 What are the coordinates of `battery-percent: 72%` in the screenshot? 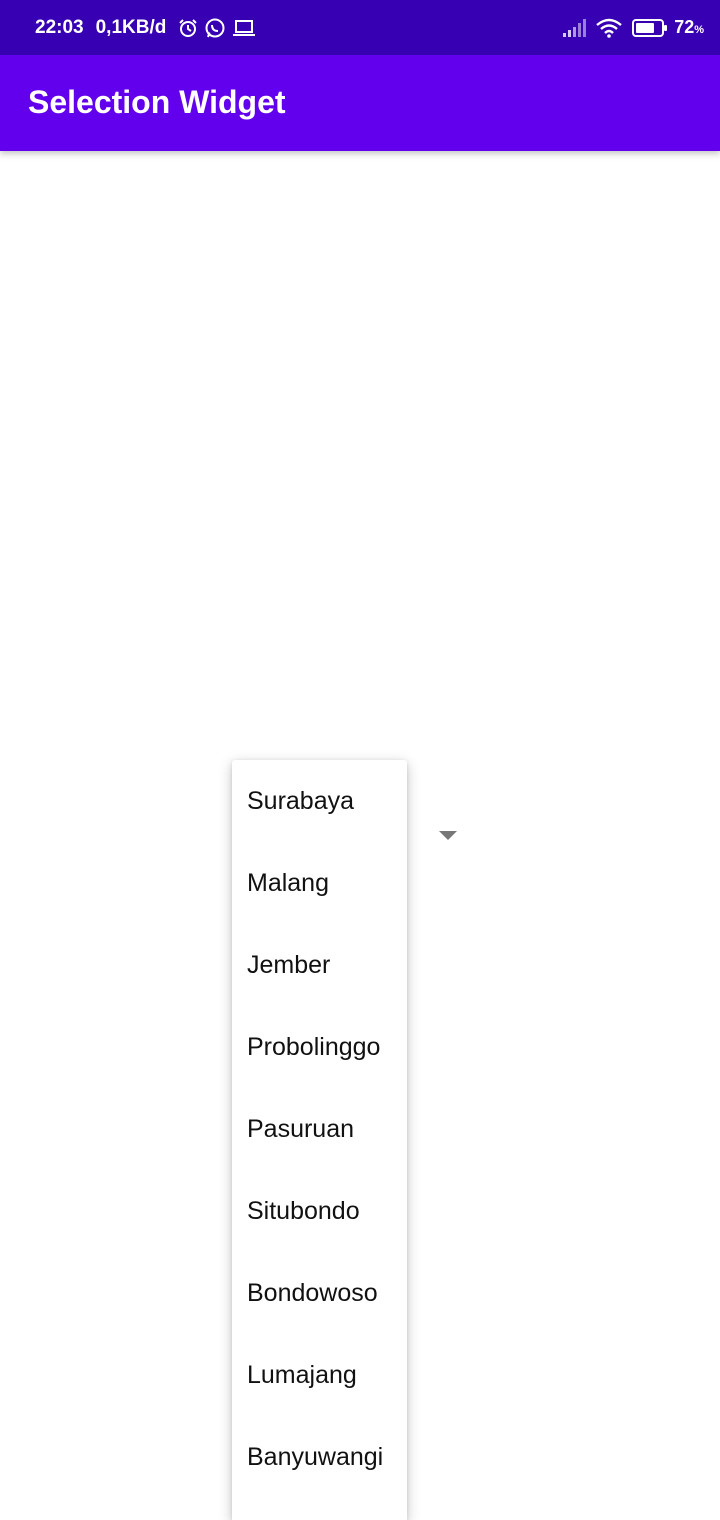 It's located at (689, 27).